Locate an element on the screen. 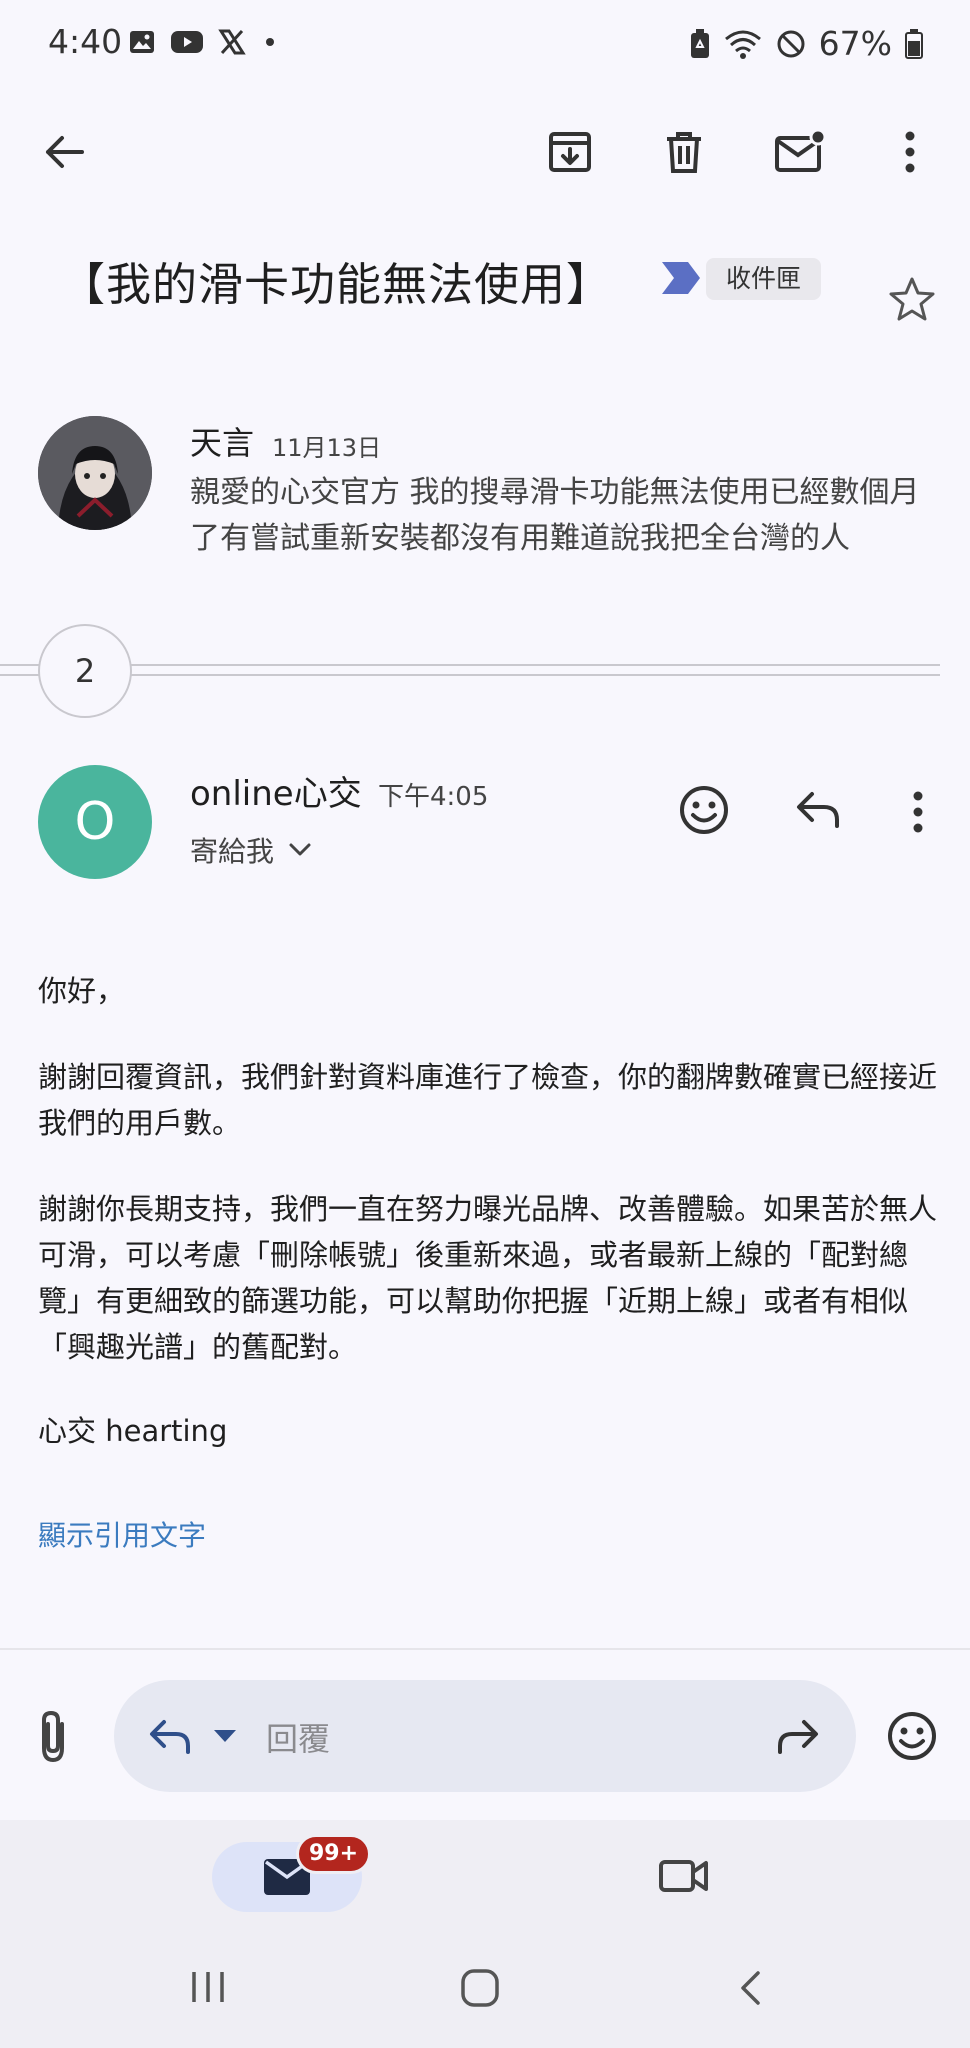 This screenshot has height=2048, width=970. video-camera-icon is located at coordinates (684, 1876).